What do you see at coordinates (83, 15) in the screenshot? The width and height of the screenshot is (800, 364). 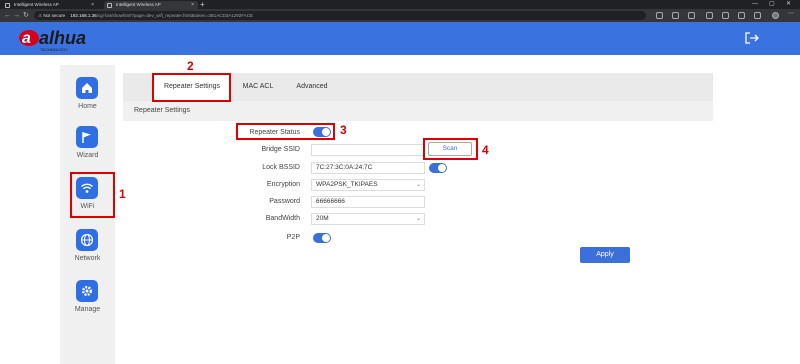 I see `url-host: 192.168.1.36` at bounding box center [83, 15].